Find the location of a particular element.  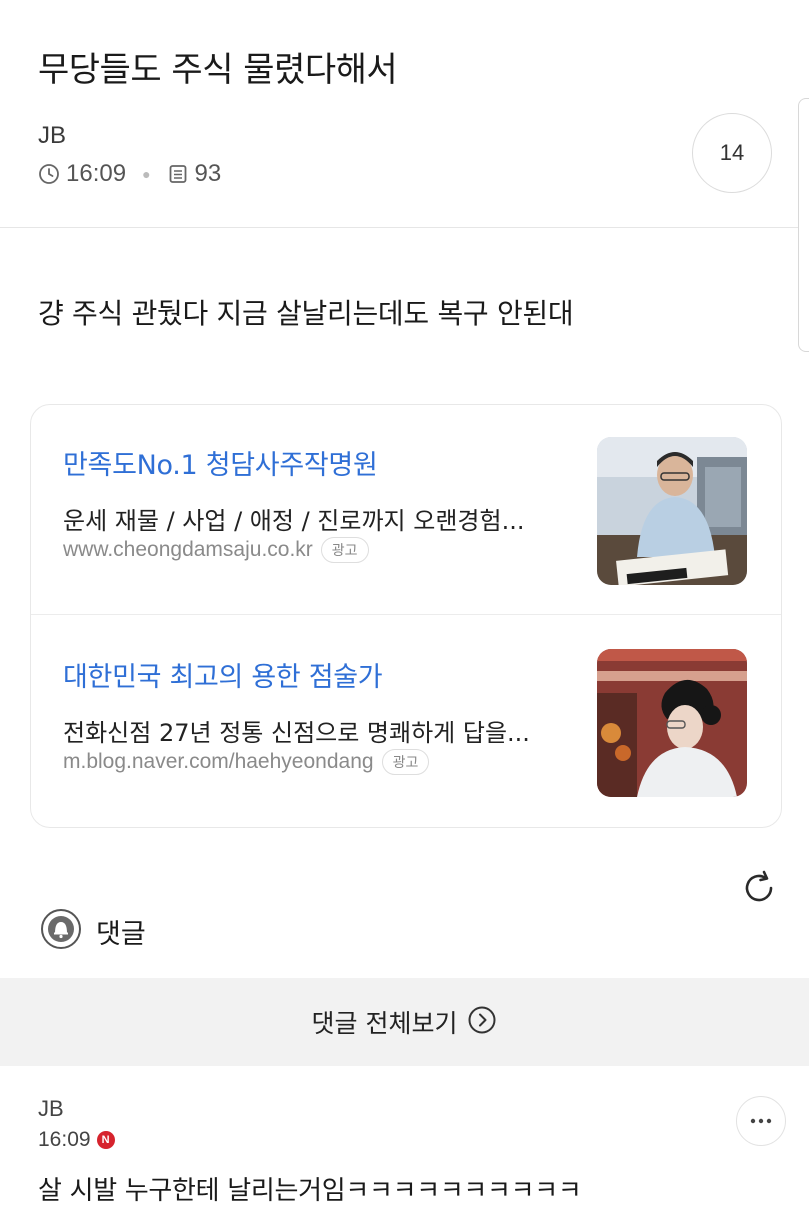

post-title: 무당들도 주식 물렸다해서 is located at coordinates (218, 70).